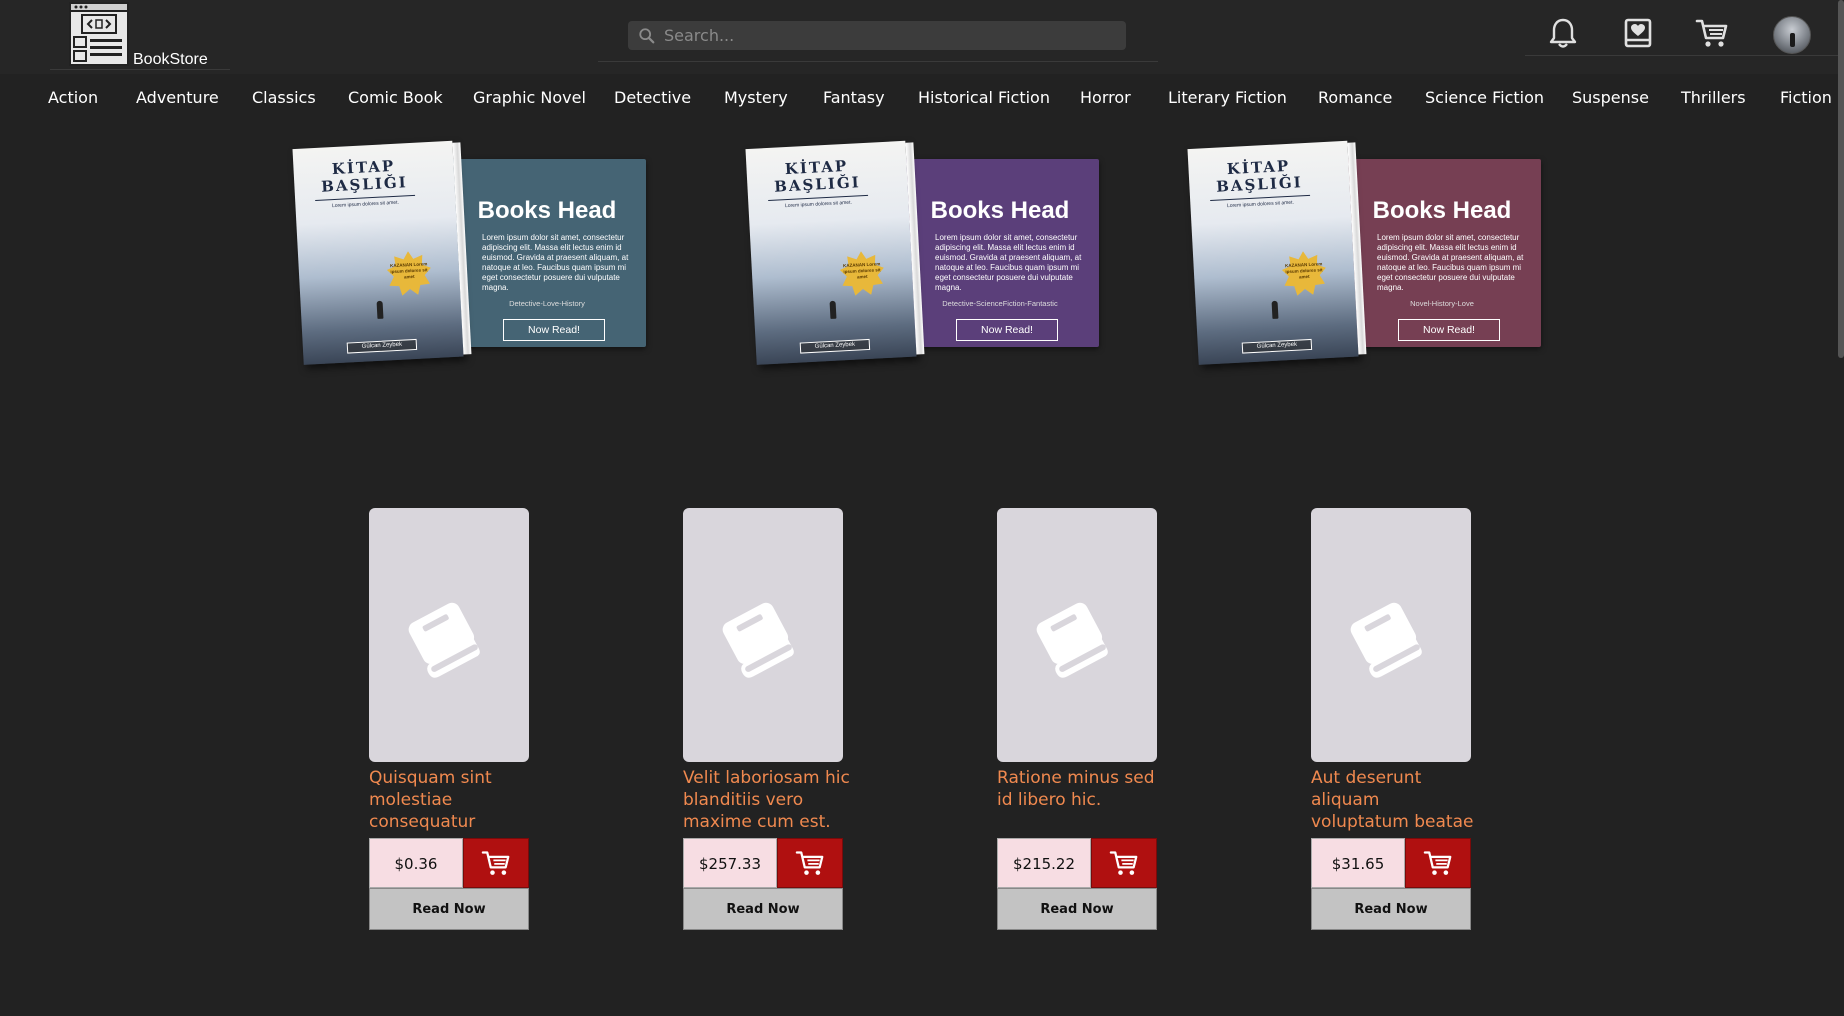 The height and width of the screenshot is (1016, 1844). What do you see at coordinates (1841, 179) in the screenshot?
I see `page-scrollbar` at bounding box center [1841, 179].